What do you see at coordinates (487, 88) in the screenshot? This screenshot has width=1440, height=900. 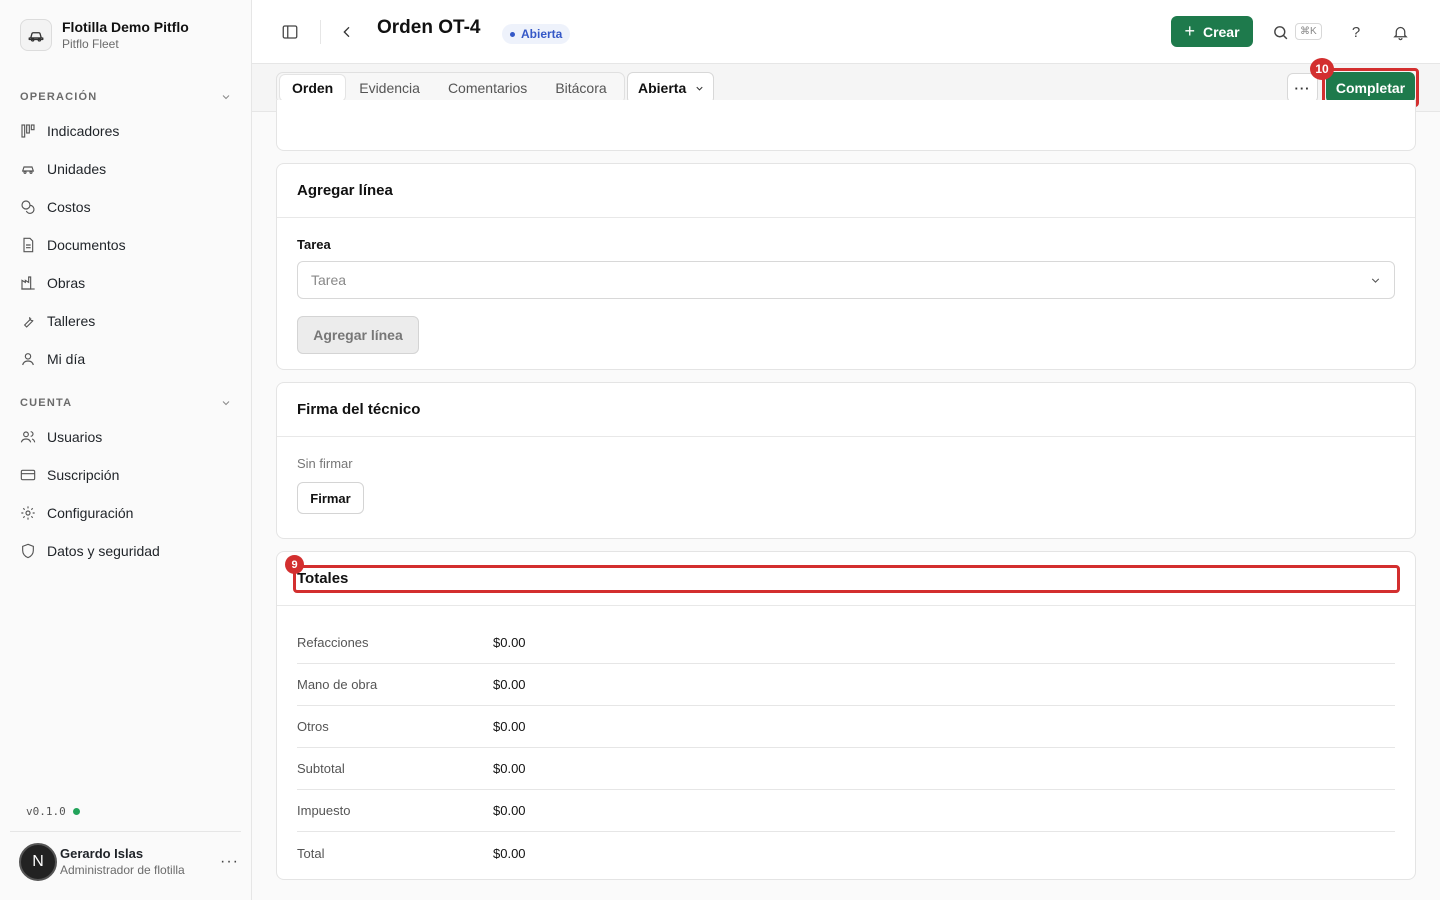 I see `tab-comentarios: Comentarios` at bounding box center [487, 88].